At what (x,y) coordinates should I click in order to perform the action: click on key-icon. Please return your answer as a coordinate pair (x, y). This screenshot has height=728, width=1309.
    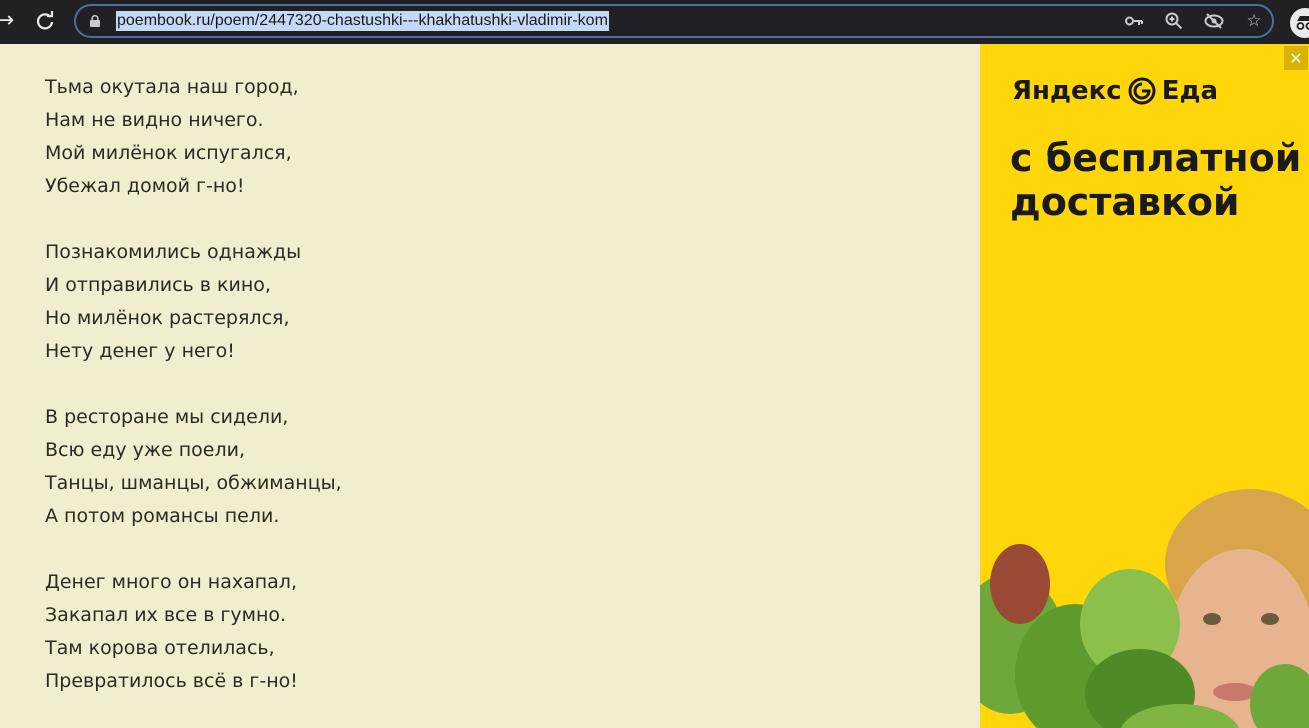
    Looking at the image, I should click on (1134, 21).